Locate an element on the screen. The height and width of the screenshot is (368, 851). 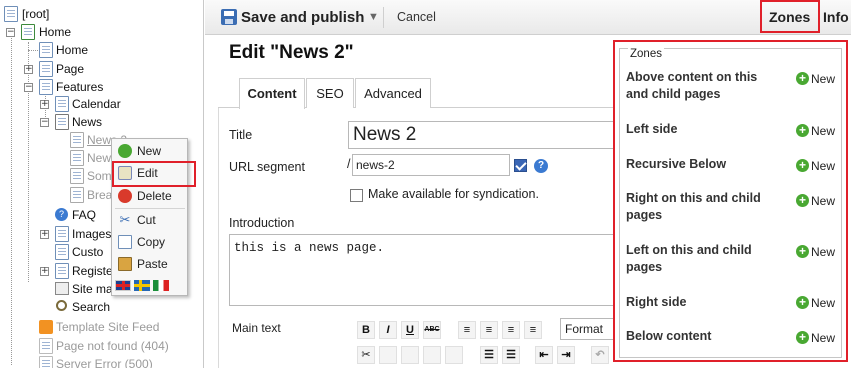
paste-word-icon is located at coordinates (454, 355).